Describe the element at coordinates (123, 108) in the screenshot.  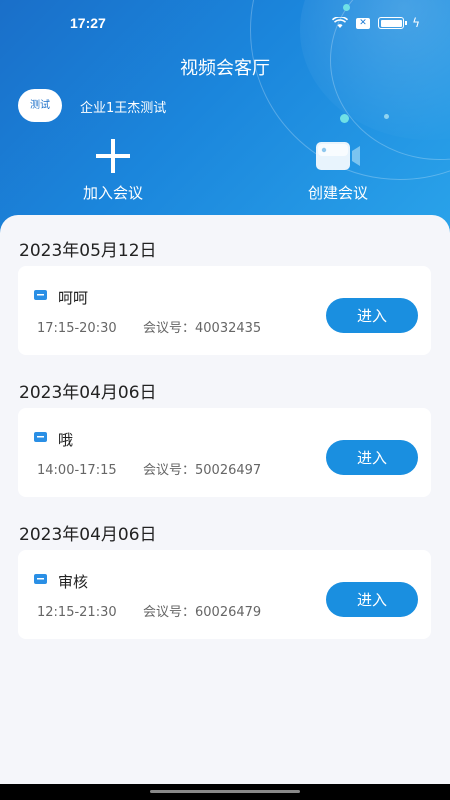
I see `company-name: 企业1王杰测试` at that location.